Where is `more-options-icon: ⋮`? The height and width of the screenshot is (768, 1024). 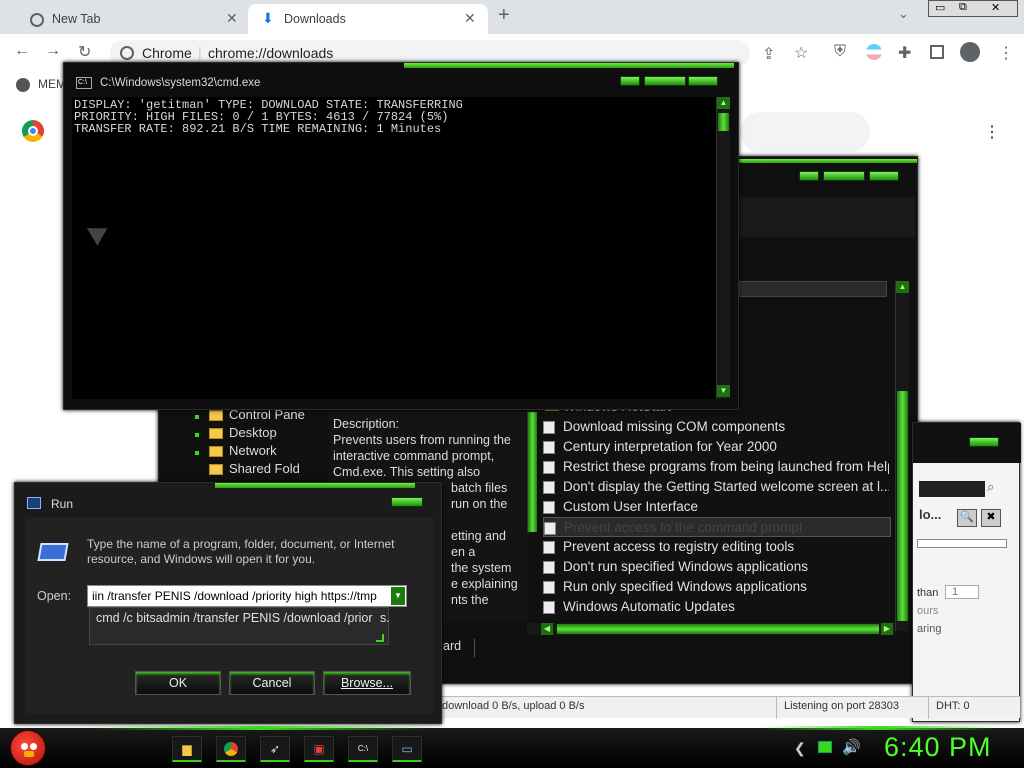 more-options-icon: ⋮ is located at coordinates (992, 132).